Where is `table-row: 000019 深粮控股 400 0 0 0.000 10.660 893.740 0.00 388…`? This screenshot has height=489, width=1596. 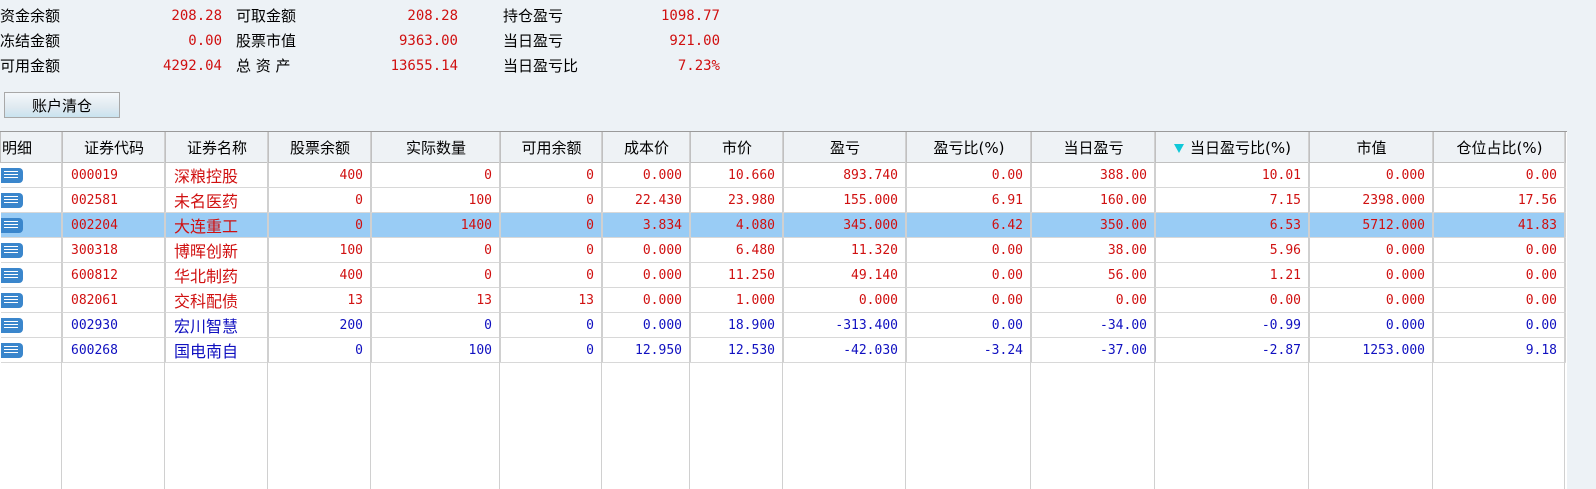 table-row: 000019 深粮控股 400 0 0 0.000 10.660 893.740 0.00 388… is located at coordinates (783, 175).